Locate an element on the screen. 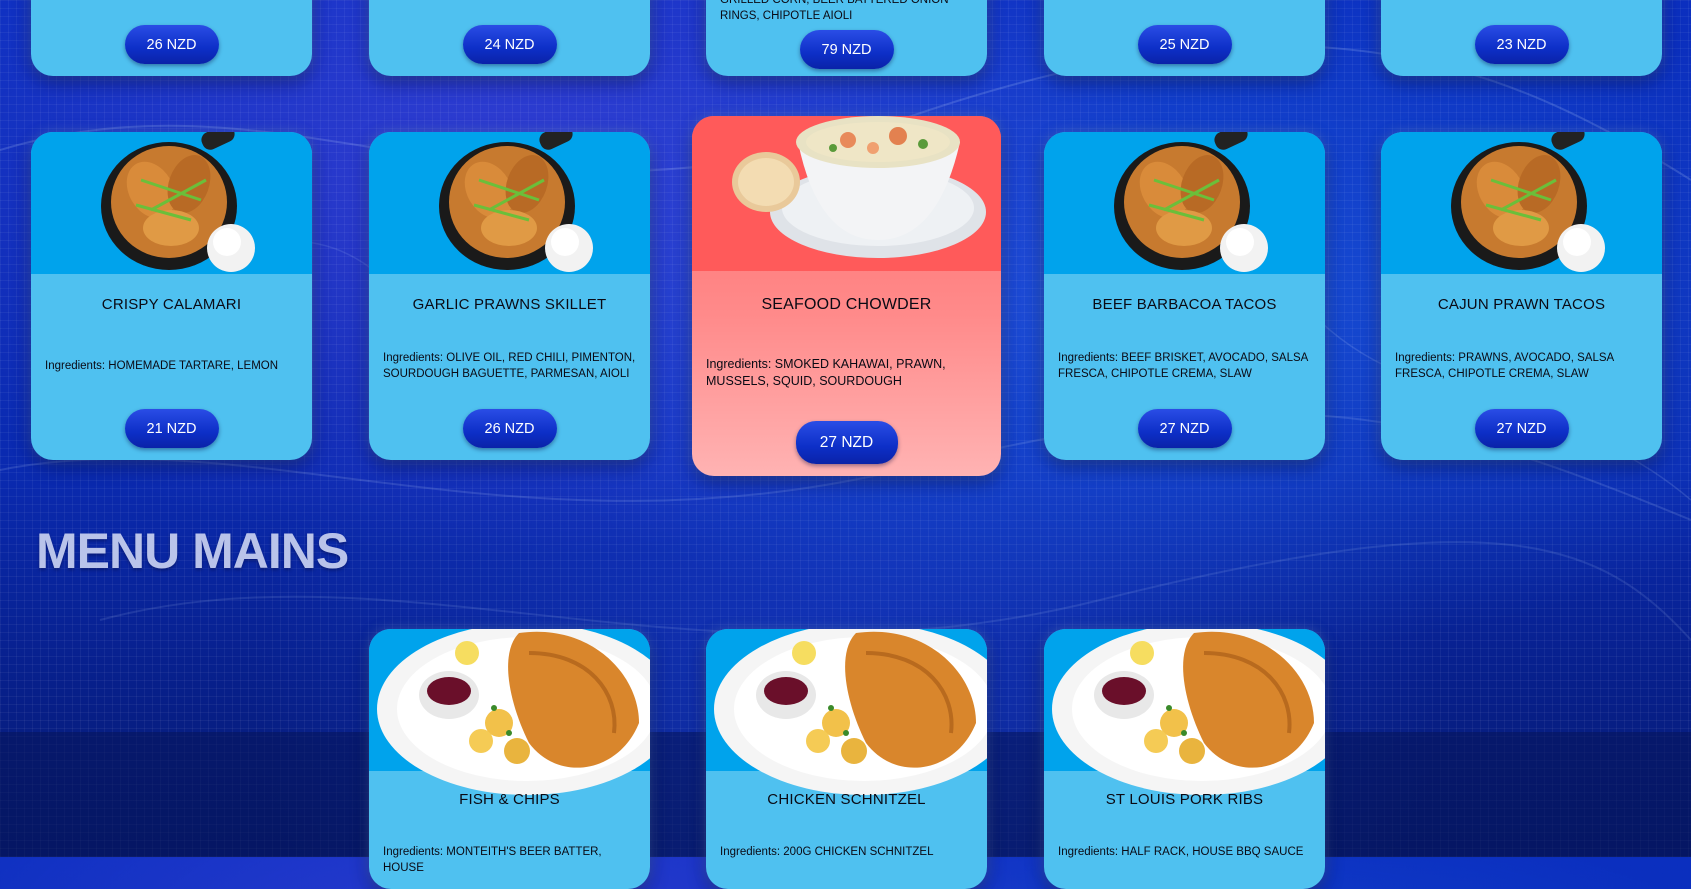  menu-card-top-2: 24 NZD is located at coordinates (509, 38).